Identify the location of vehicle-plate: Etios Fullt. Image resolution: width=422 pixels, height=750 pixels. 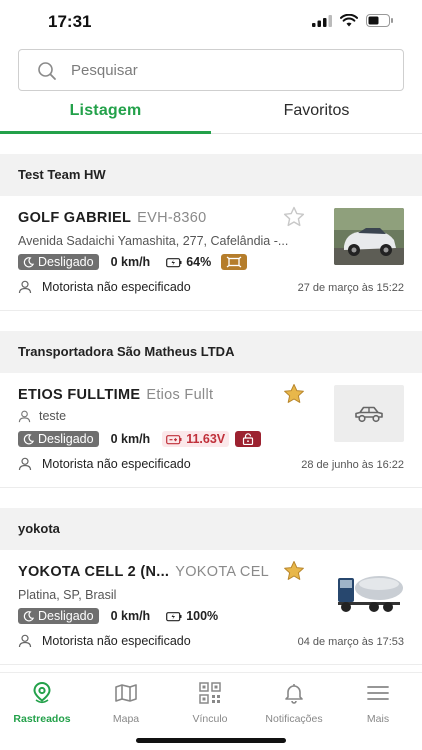
(180, 395).